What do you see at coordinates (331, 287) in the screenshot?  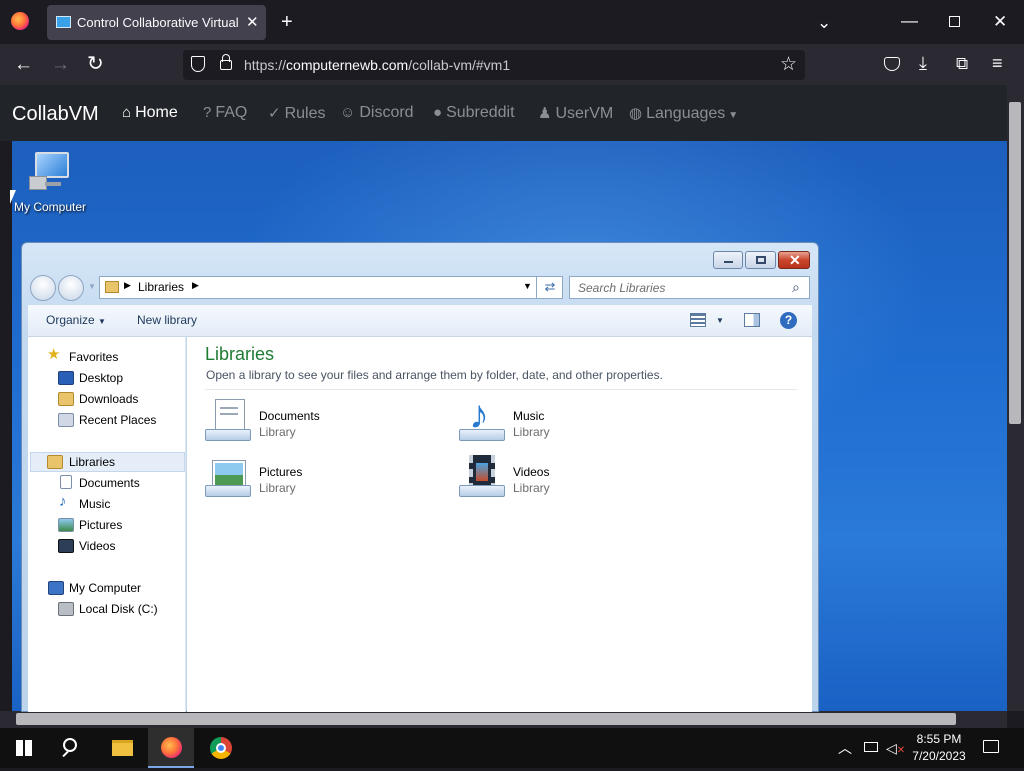 I see `address-breadcrumb: ▶ Libraries ▶ ▼ ⇄` at bounding box center [331, 287].